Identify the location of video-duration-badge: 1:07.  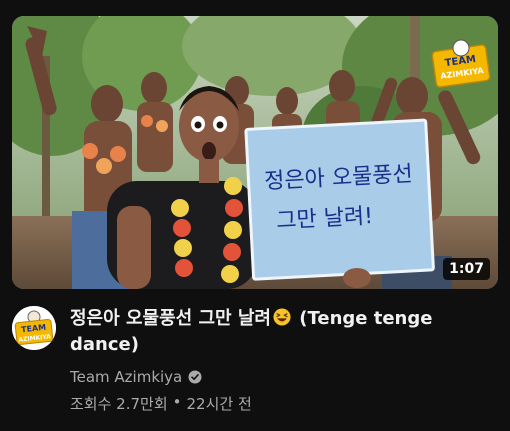
(466, 269).